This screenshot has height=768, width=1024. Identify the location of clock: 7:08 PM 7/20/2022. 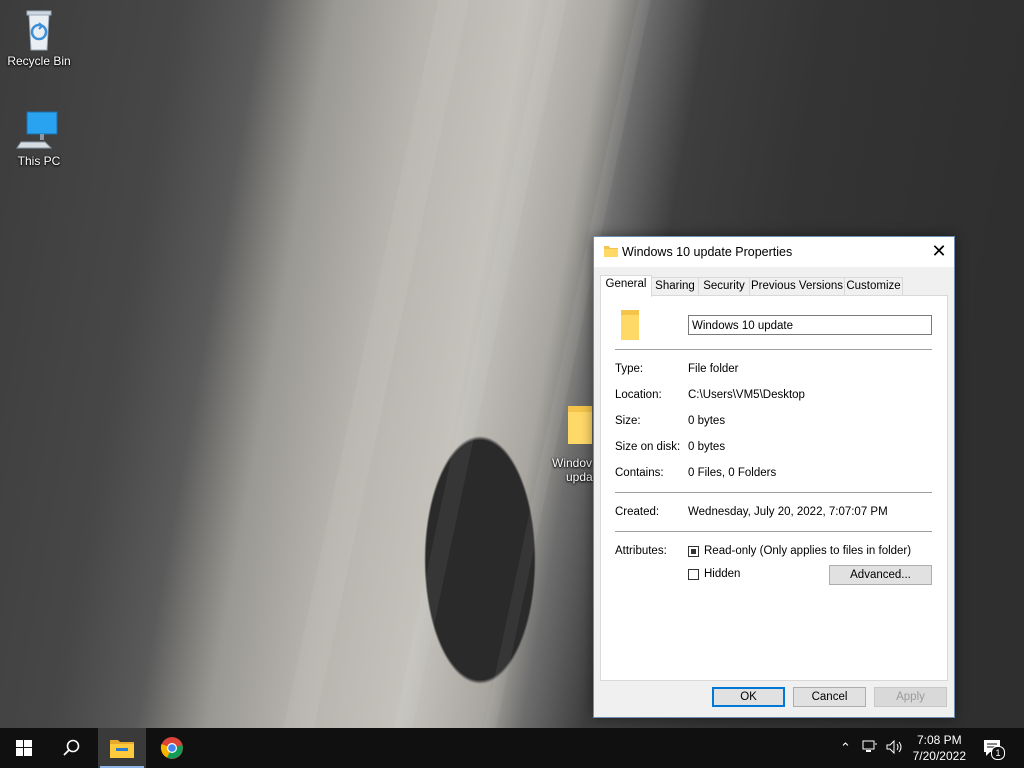
(939, 748).